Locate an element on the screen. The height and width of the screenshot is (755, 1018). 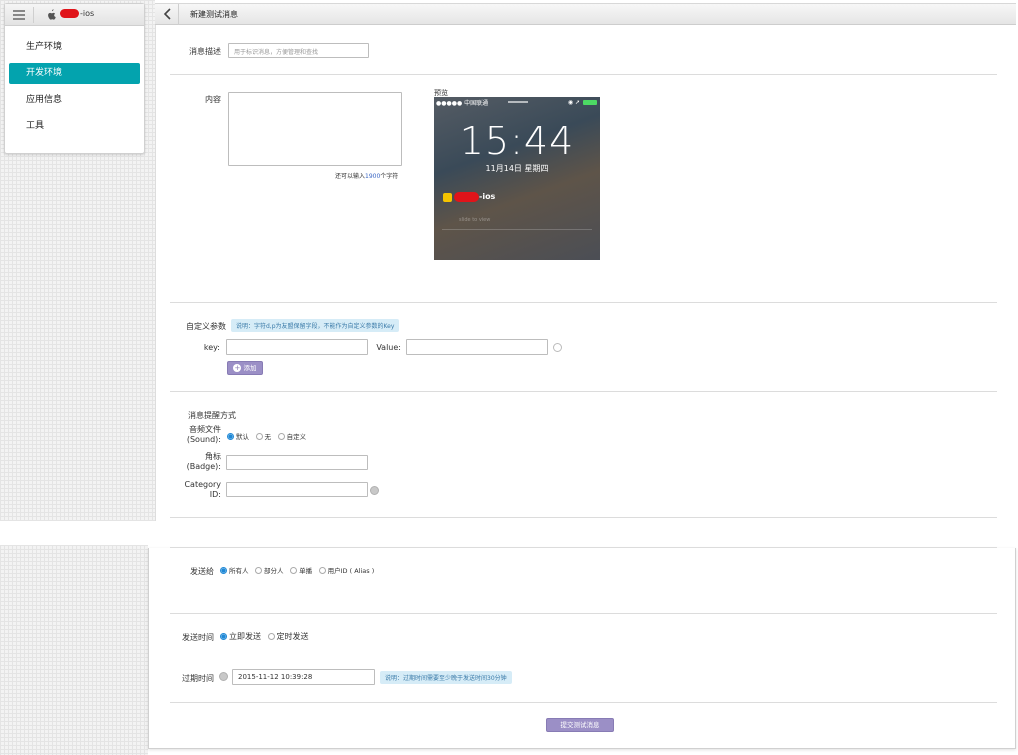
remaining-chars: 还可以输入1900个字符 is located at coordinates (367, 176).